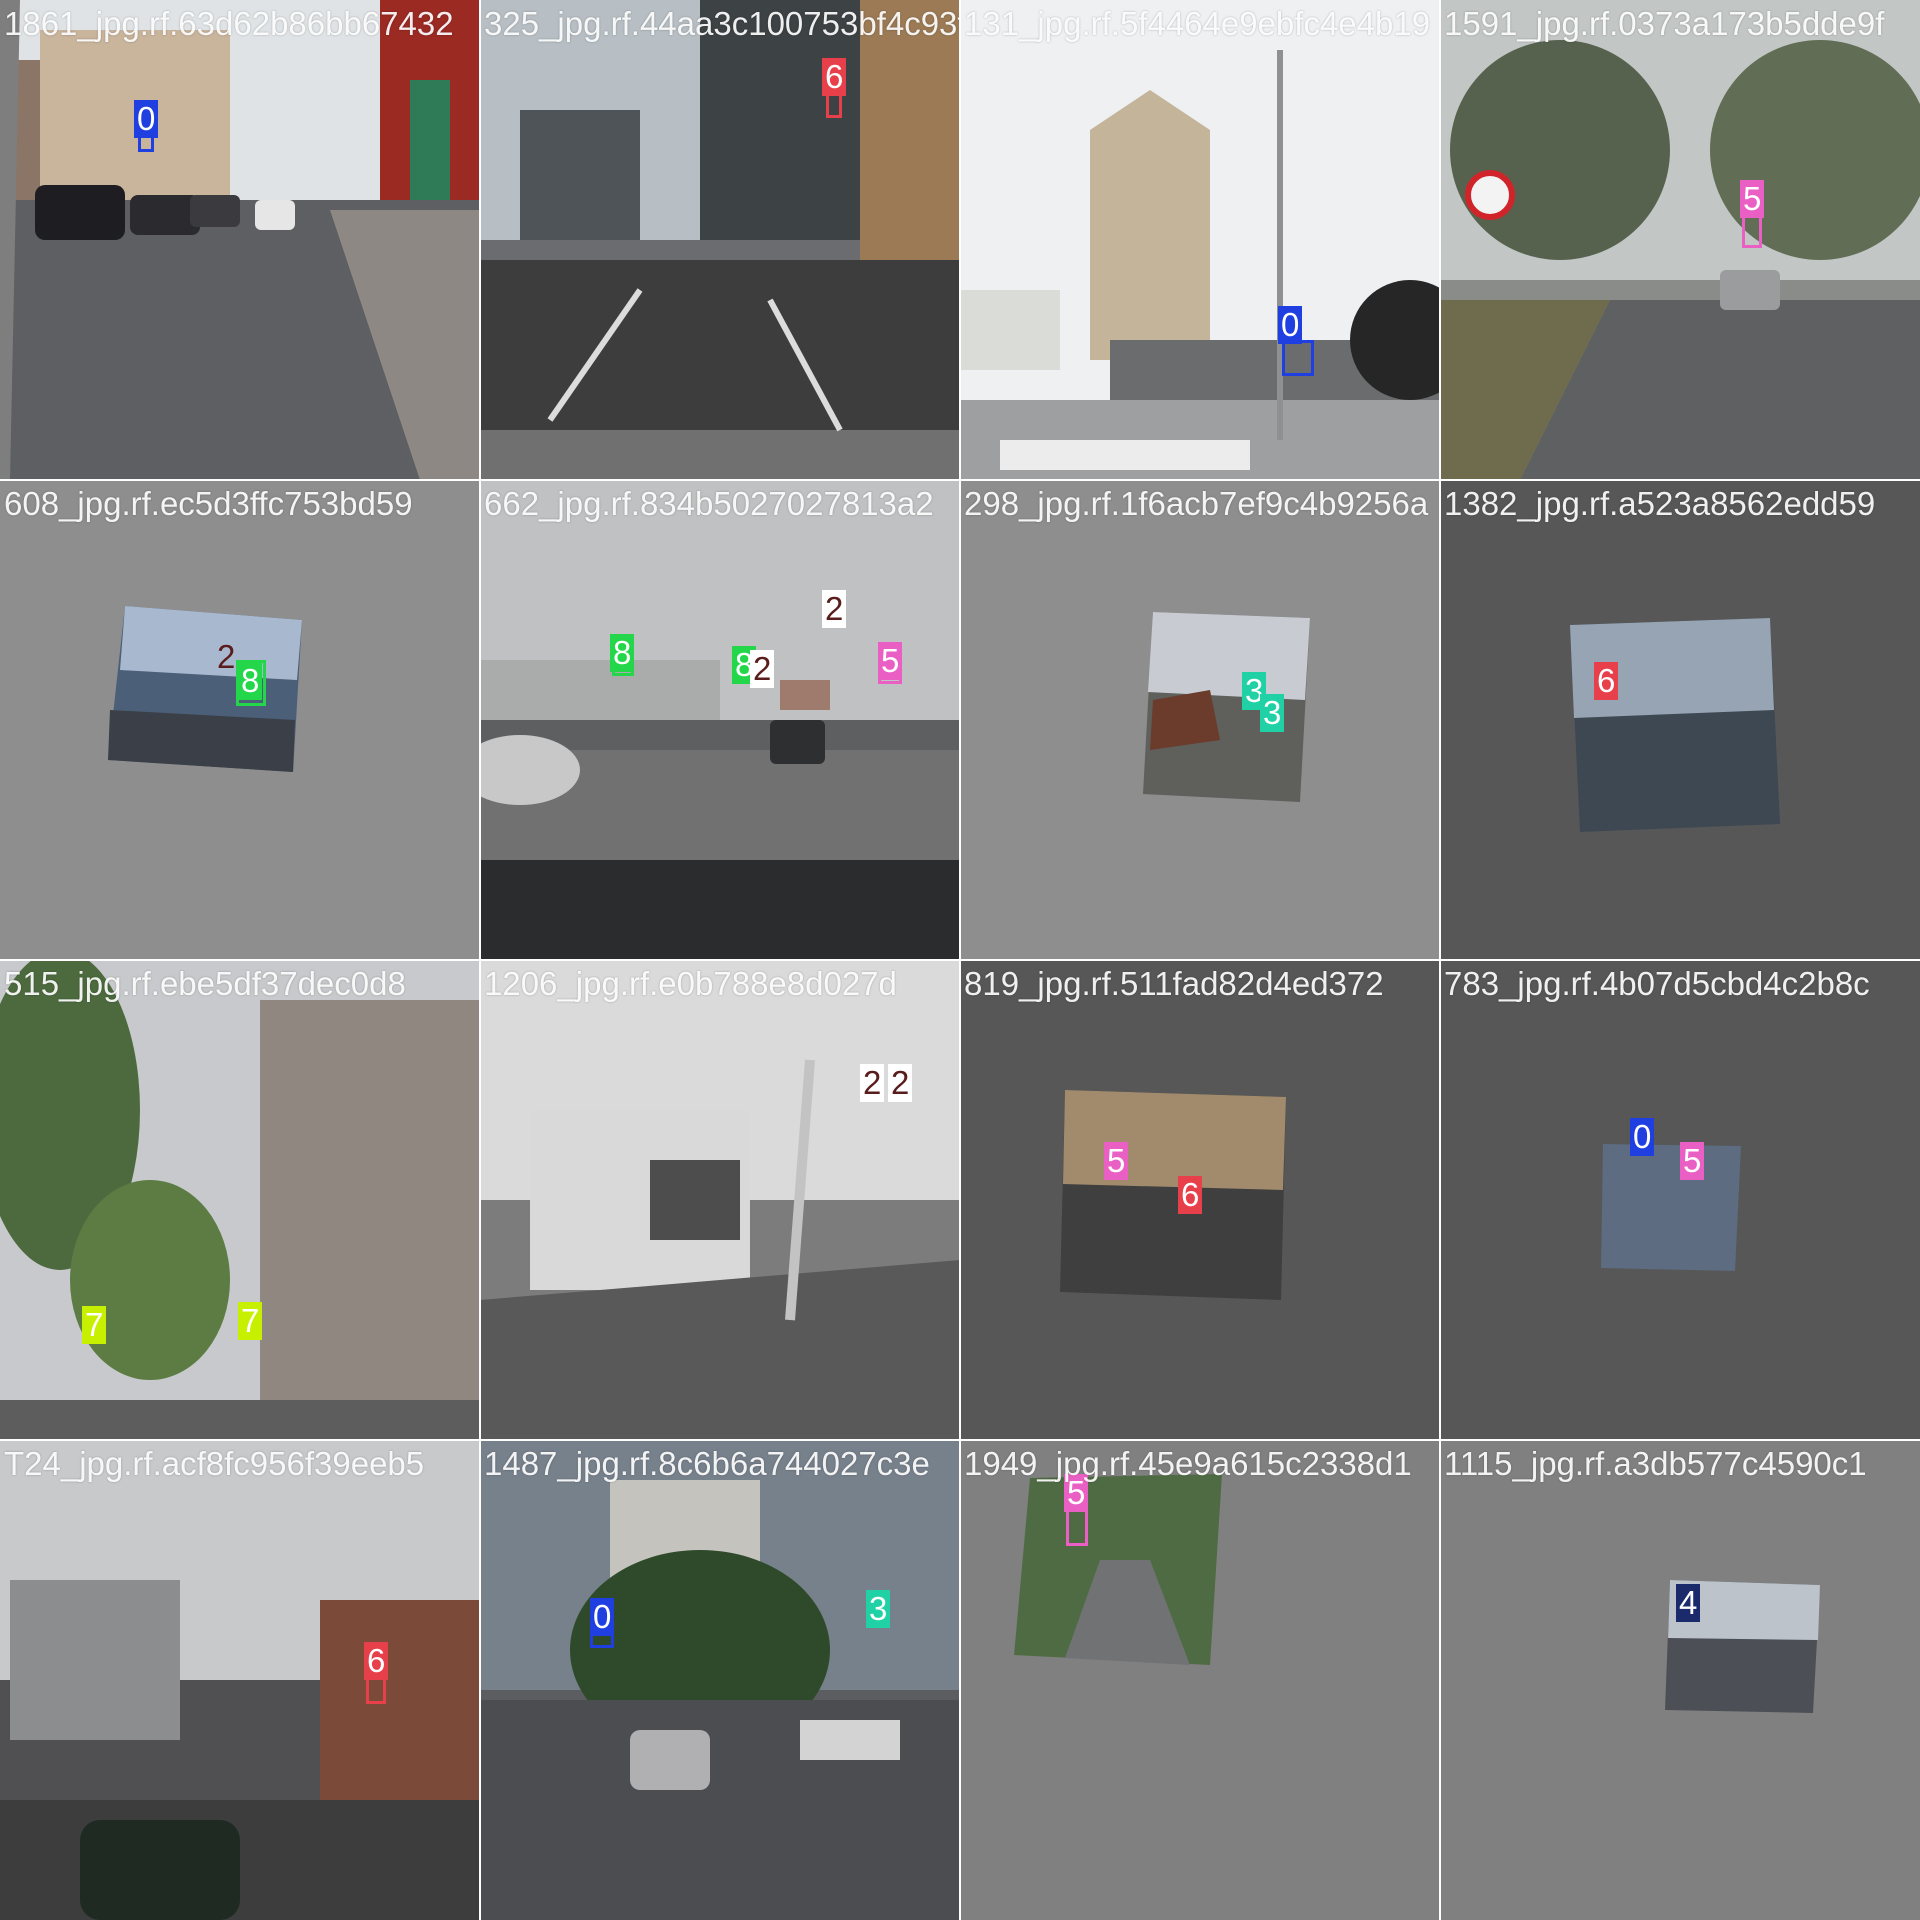 This screenshot has height=1920, width=1920. Describe the element at coordinates (1688, 1603) in the screenshot. I see `class-label: 4` at that location.